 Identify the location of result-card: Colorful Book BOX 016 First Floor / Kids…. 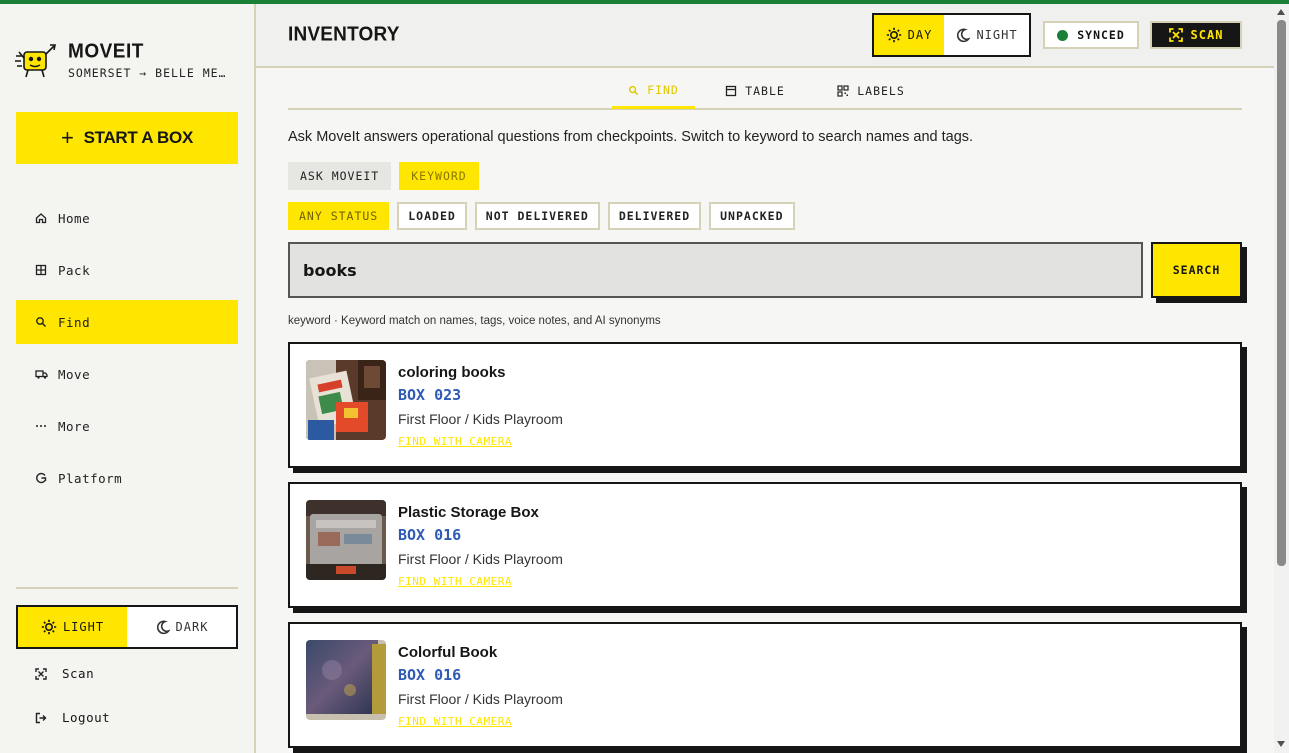
(765, 685).